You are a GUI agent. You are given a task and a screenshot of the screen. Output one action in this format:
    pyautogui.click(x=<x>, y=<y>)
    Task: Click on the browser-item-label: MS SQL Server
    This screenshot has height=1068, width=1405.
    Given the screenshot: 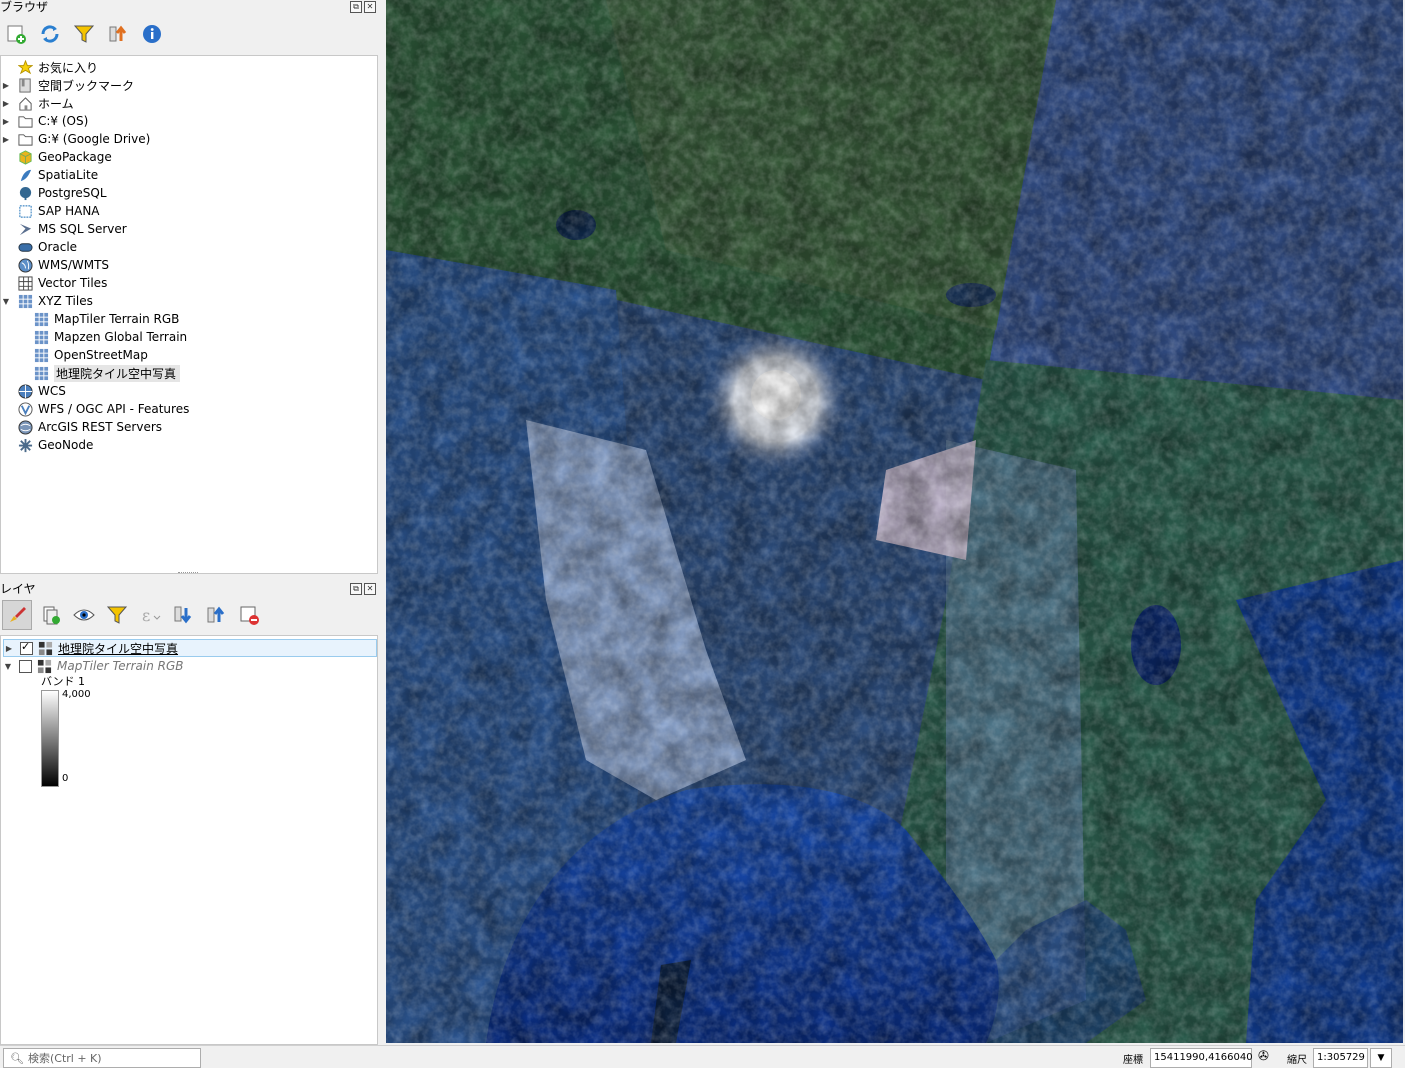 What is the action you would take?
    pyautogui.click(x=82, y=229)
    